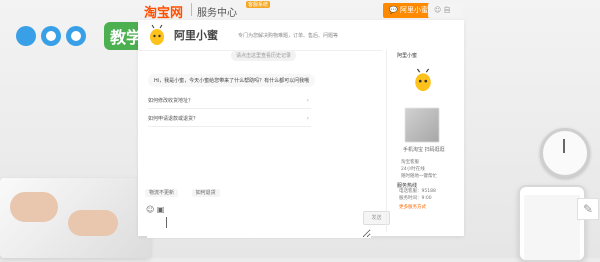  Describe the element at coordinates (163, 11) in the screenshot. I see `taobao-logo: 淘宝网` at that location.